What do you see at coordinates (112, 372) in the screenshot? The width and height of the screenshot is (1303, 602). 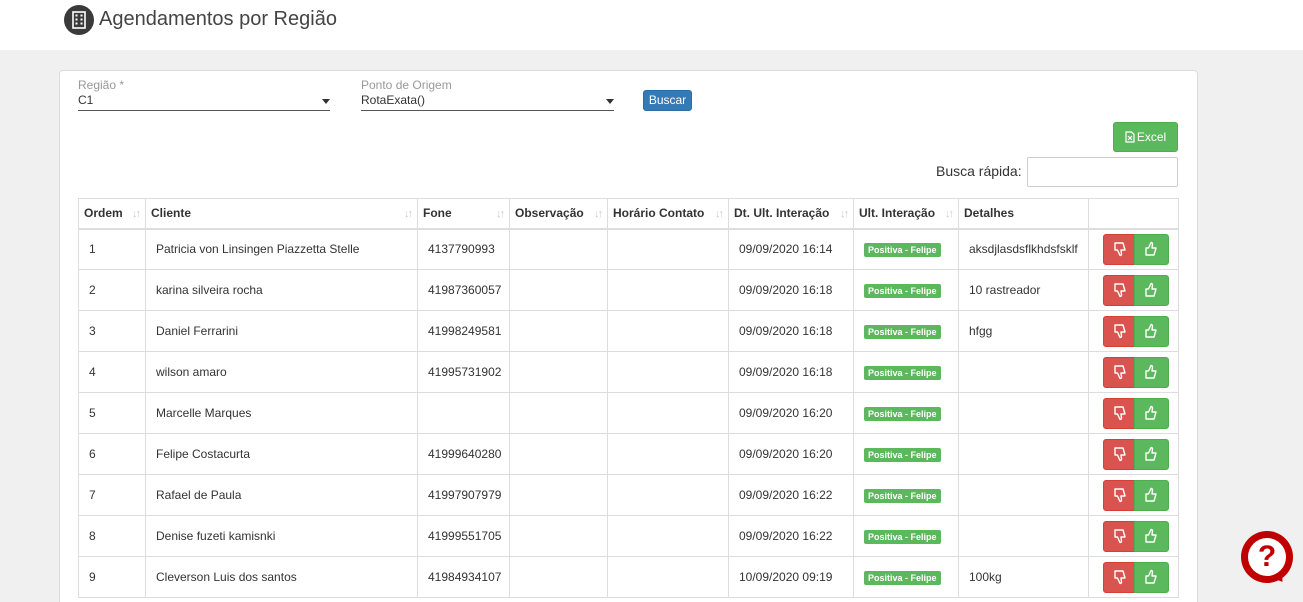 I see `ordem-cell: 4` at bounding box center [112, 372].